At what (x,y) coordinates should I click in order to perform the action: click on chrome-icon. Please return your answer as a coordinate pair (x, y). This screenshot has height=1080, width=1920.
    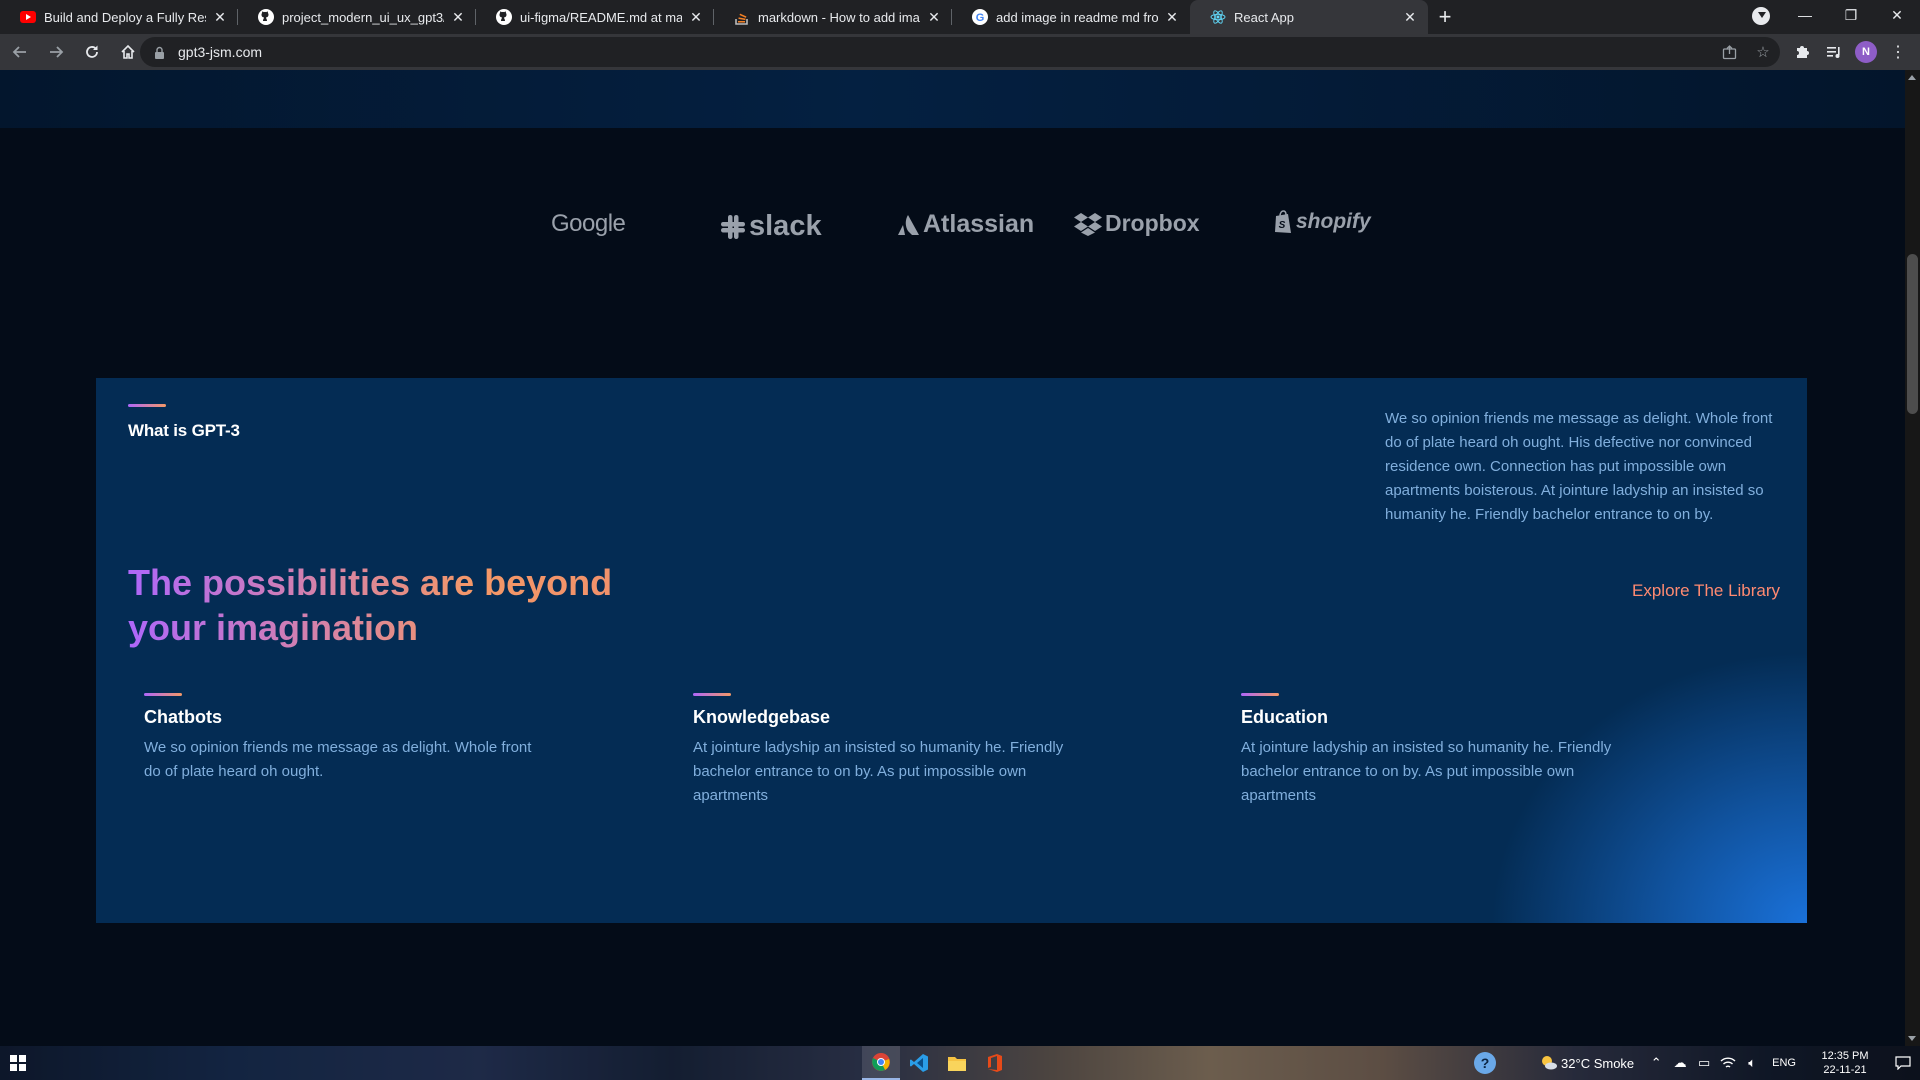
    Looking at the image, I should click on (881, 1063).